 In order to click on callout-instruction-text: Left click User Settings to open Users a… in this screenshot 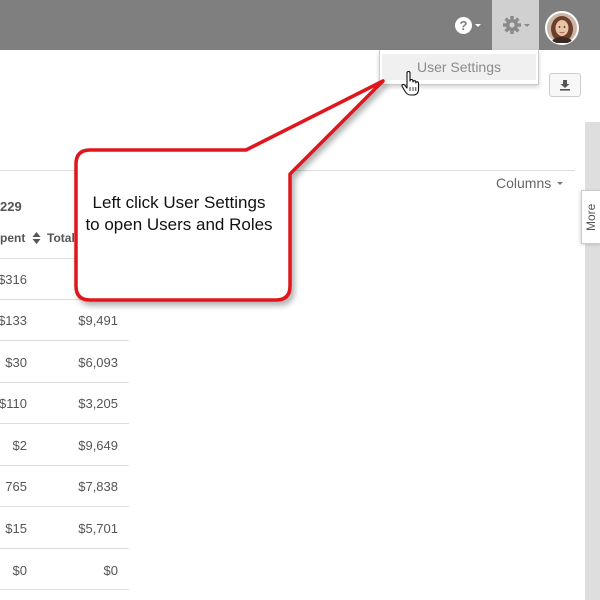, I will do `click(179, 213)`.